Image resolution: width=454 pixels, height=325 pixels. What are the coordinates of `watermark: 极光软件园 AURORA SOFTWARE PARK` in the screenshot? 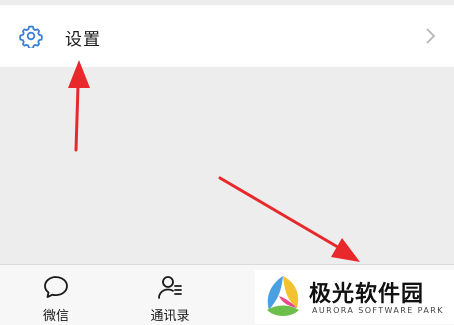 It's located at (354, 297).